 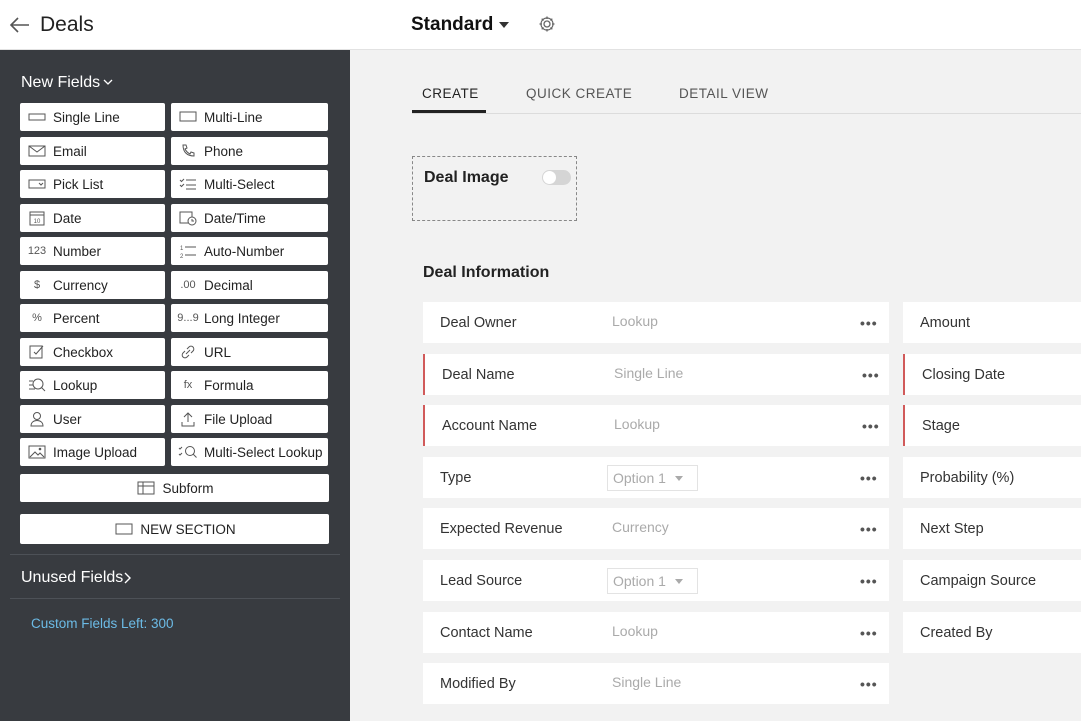 What do you see at coordinates (72, 578) in the screenshot?
I see `unused-fields-heading: Unused Fields` at bounding box center [72, 578].